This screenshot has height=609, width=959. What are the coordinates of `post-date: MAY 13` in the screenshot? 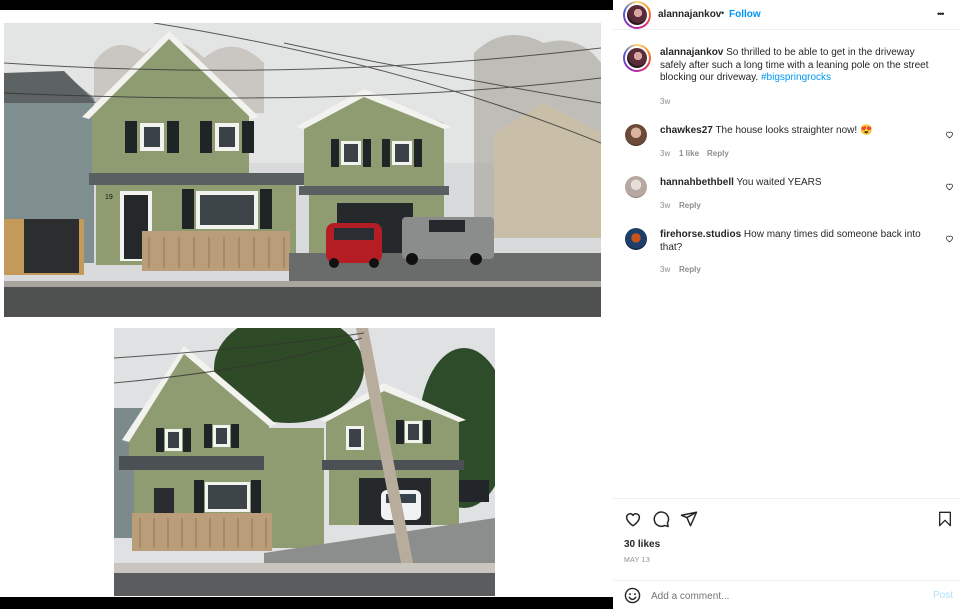 It's located at (637, 560).